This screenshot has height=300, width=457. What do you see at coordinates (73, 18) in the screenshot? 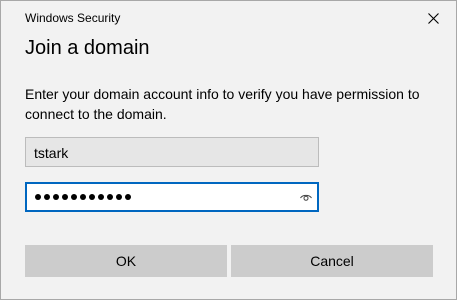
I see `window-title: Windows Security` at bounding box center [73, 18].